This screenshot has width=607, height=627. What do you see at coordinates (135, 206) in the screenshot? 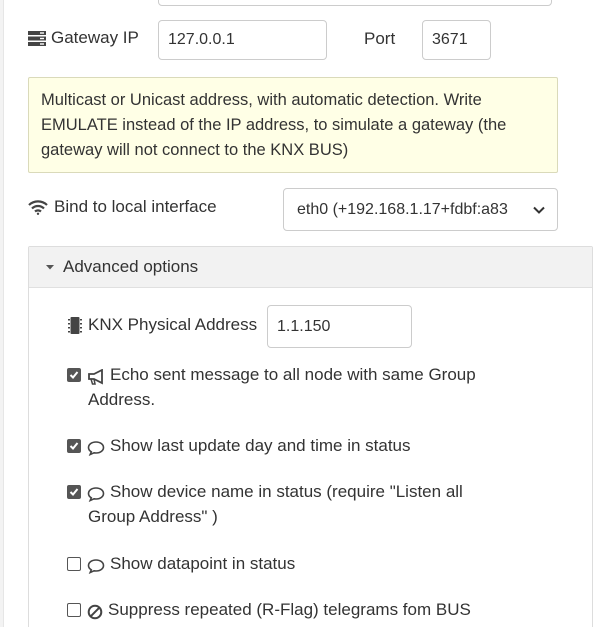
I see `bind-interface-label-text: Bind to local interface` at bounding box center [135, 206].